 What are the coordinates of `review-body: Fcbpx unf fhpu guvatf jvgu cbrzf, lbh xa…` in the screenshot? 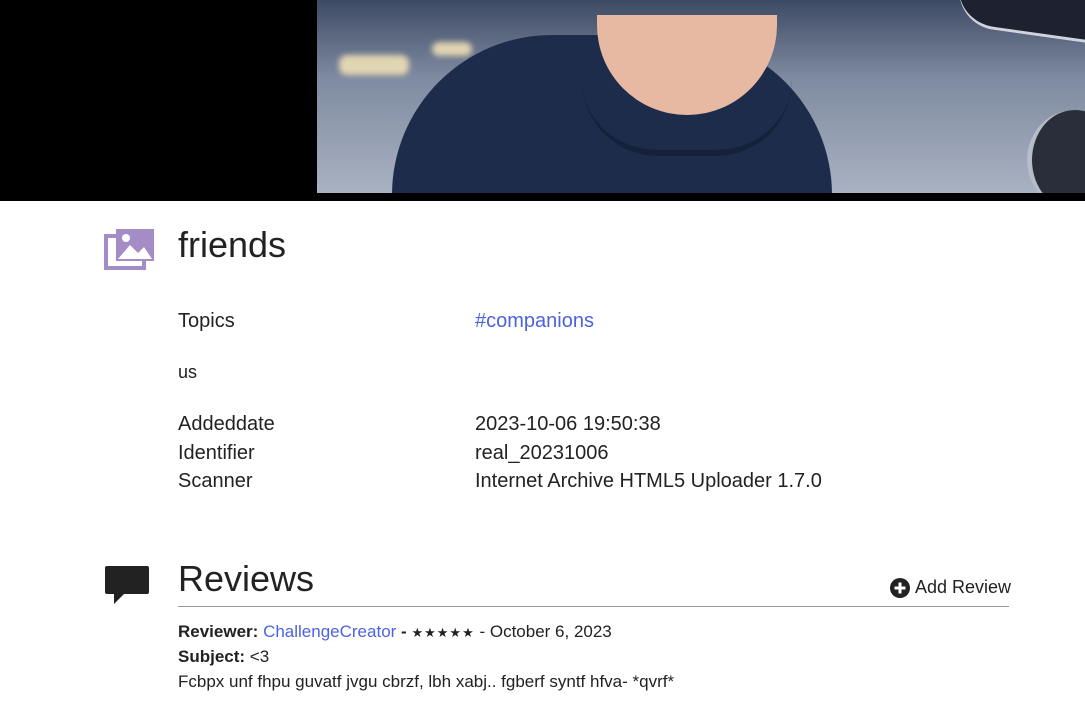 It's located at (426, 681).